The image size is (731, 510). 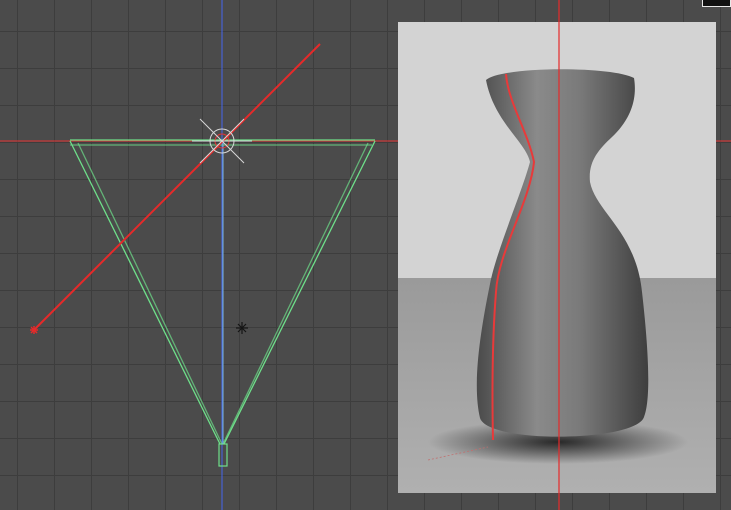 What do you see at coordinates (34, 330) in the screenshot?
I see `light-marker-icon` at bounding box center [34, 330].